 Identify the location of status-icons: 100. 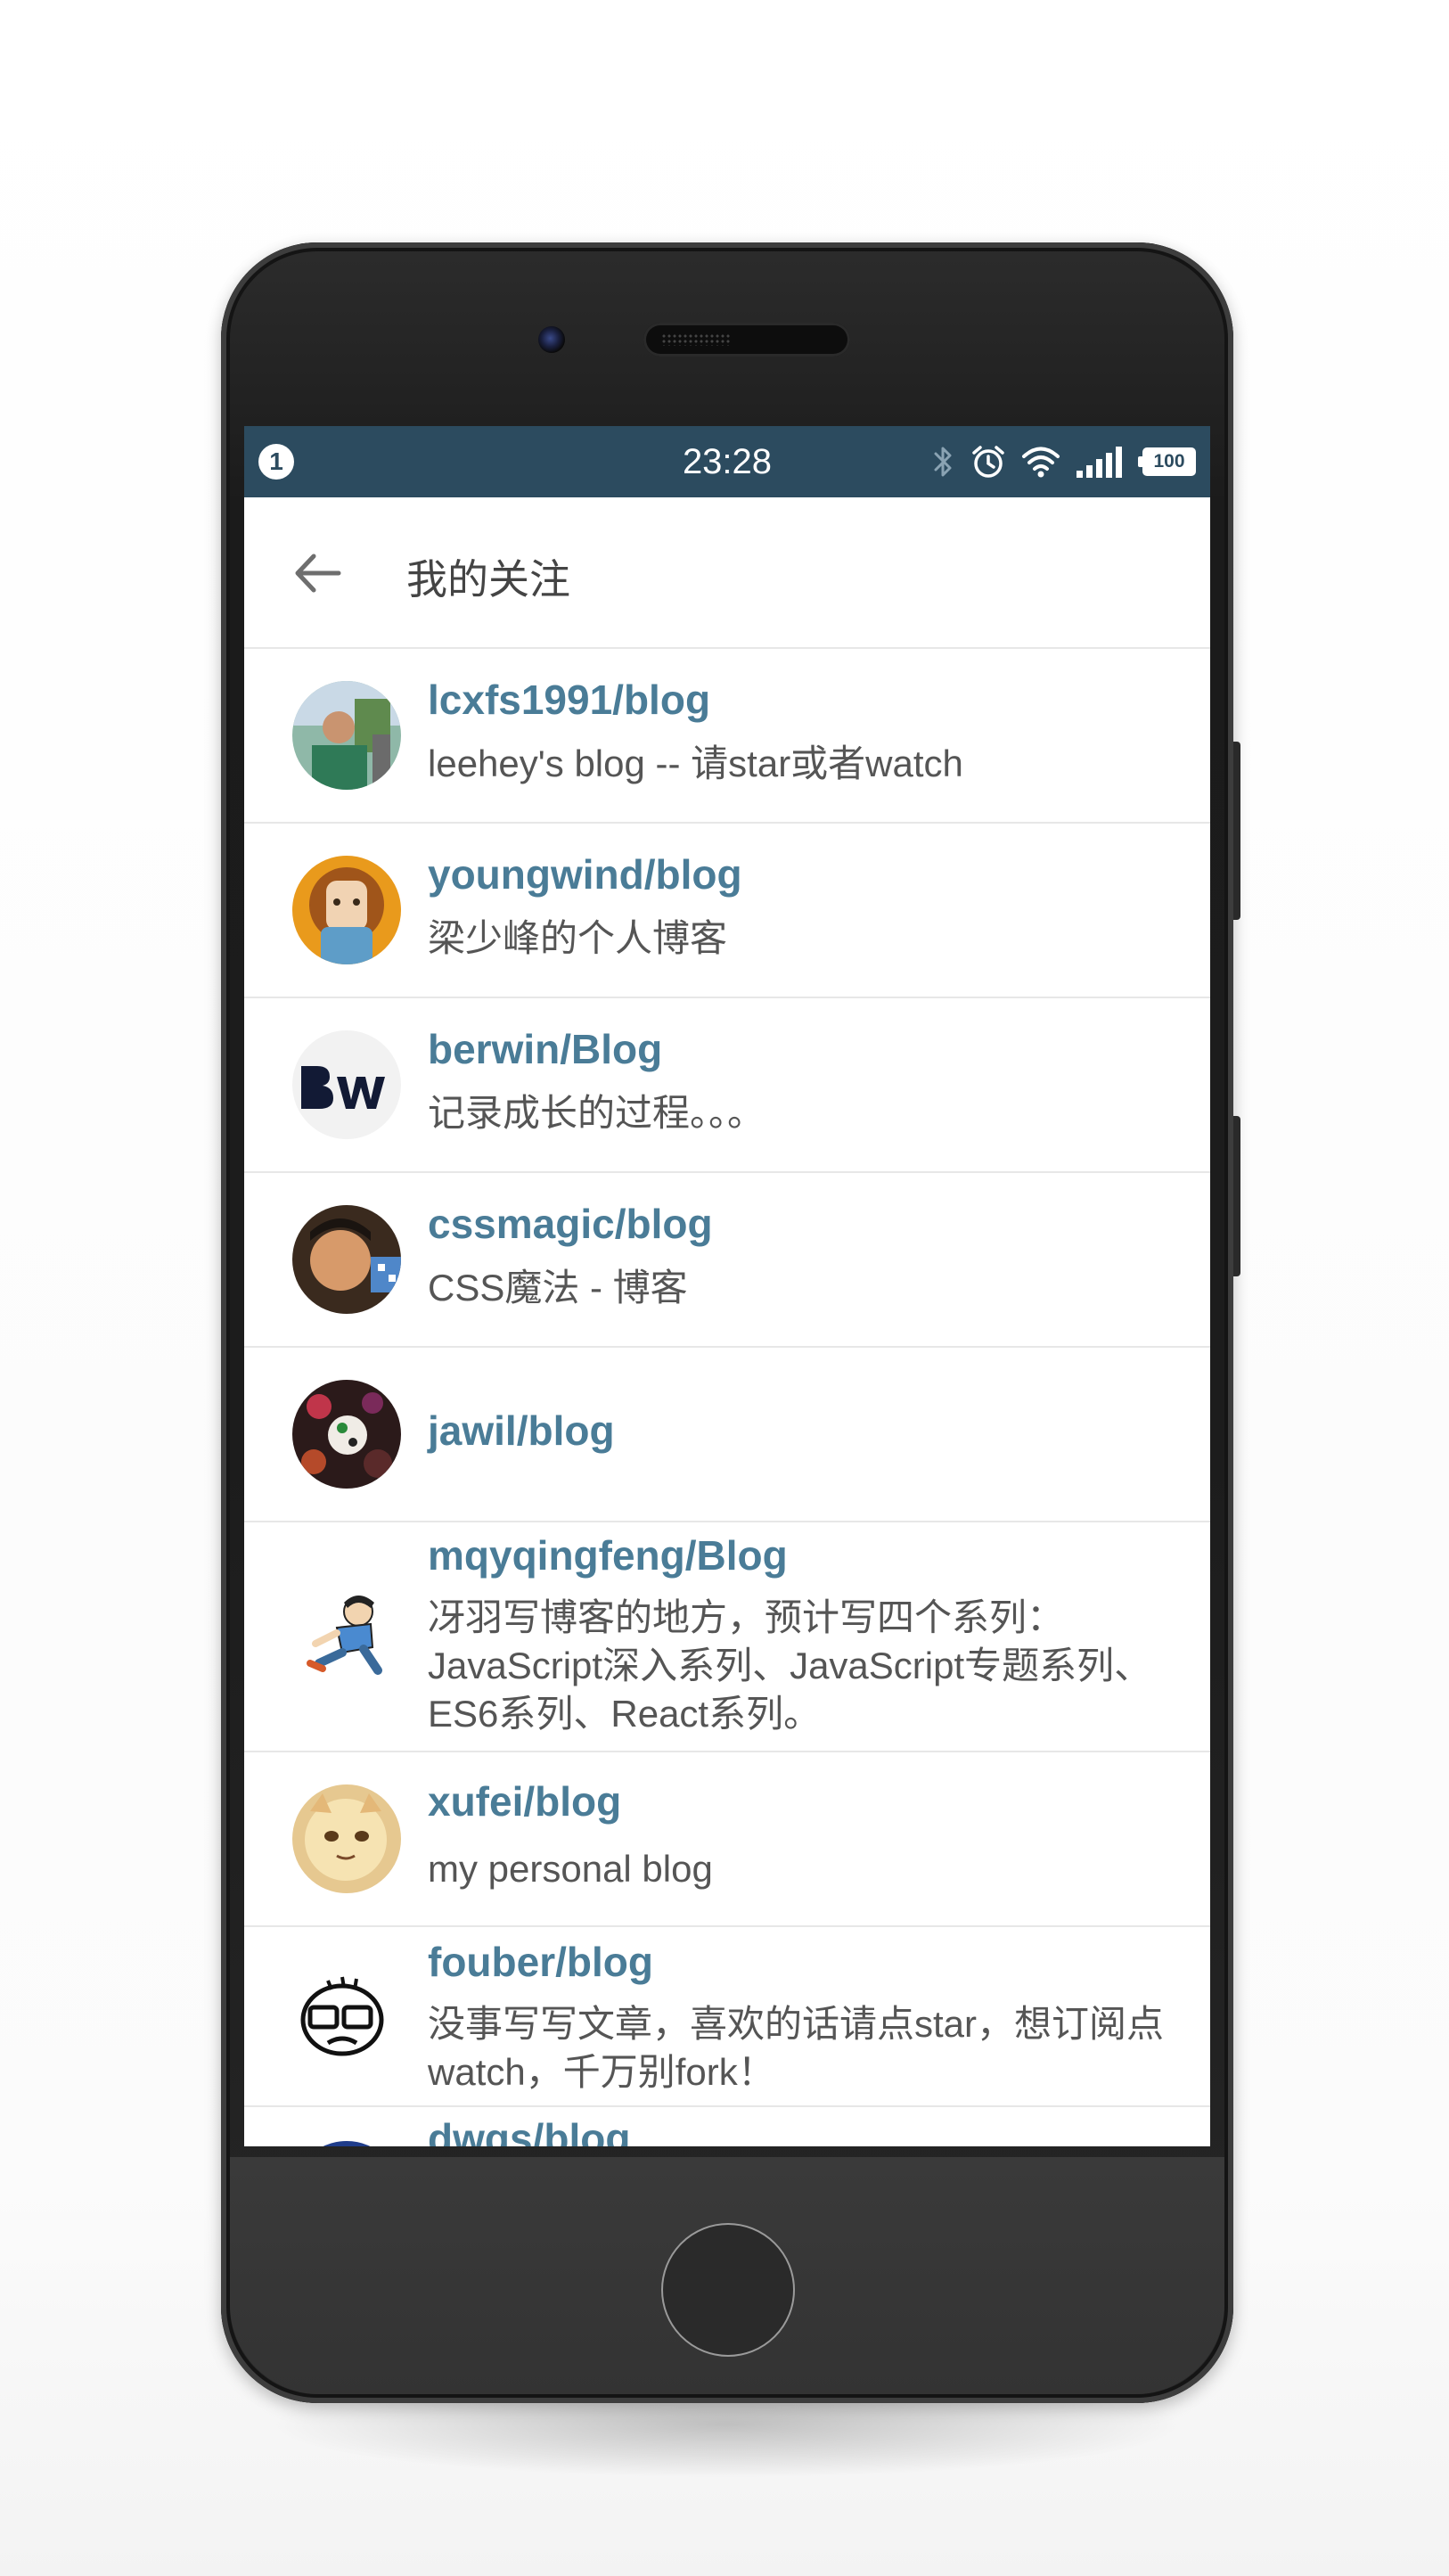
(1064, 462).